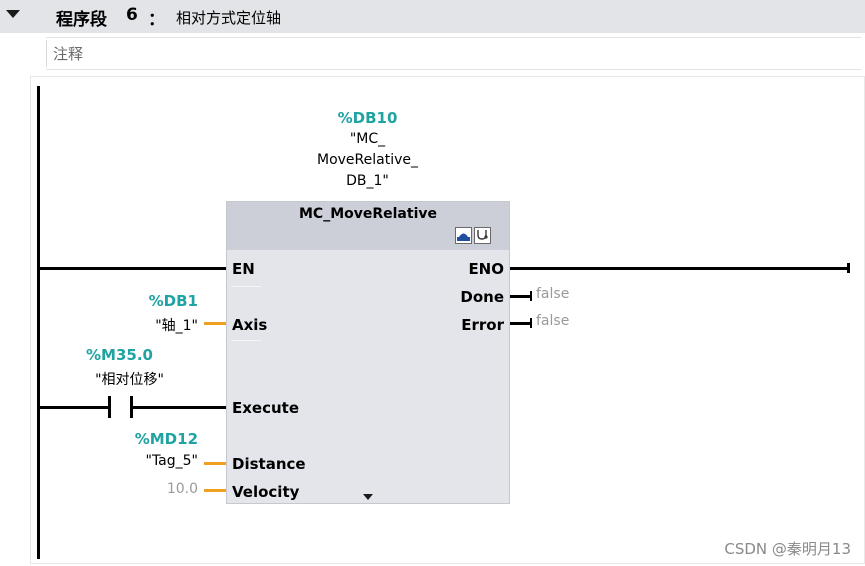 This screenshot has width=865, height=566. What do you see at coordinates (553, 294) in the screenshot?
I see `done-value: false` at bounding box center [553, 294].